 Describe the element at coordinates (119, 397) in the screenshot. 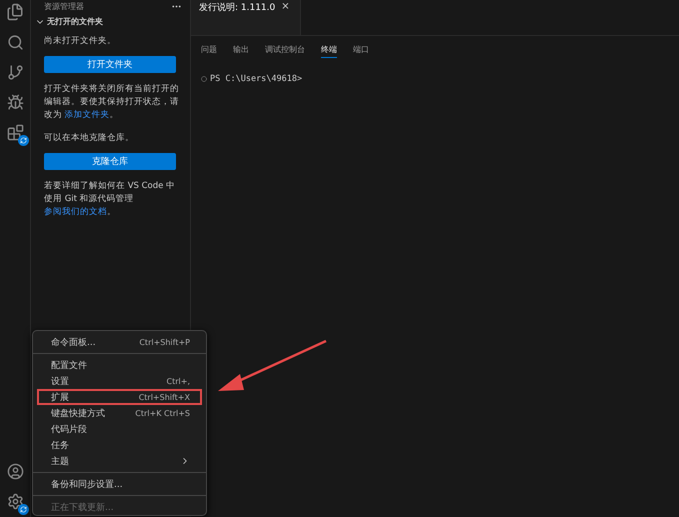

I see `menu-item: 扩展 Ctrl+Shift+X` at that location.